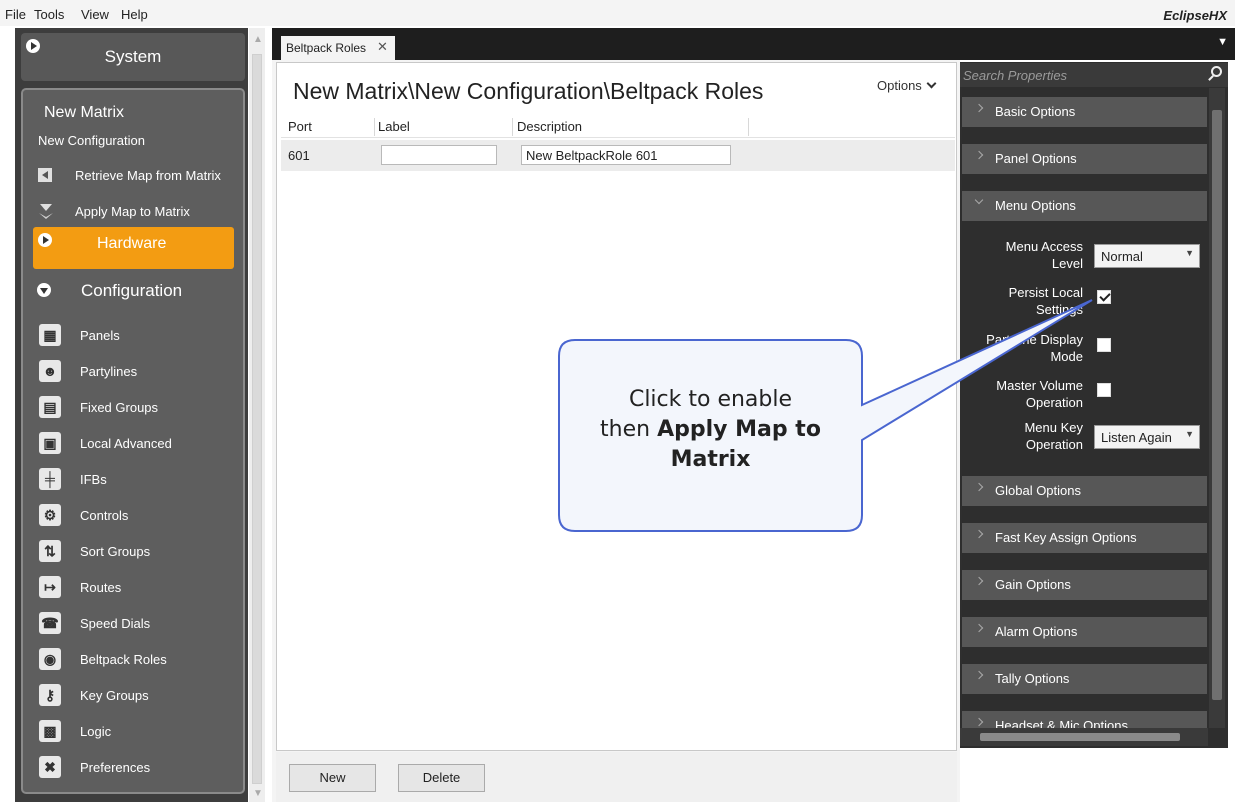 The image size is (1235, 802). I want to click on section-headset-mic-options: Headset & Mic Options, so click(1084, 720).